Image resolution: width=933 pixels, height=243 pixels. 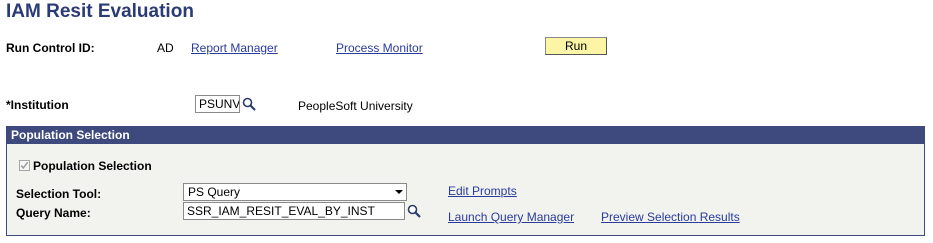 What do you see at coordinates (482, 191) in the screenshot?
I see `edit-prompts-link: Edit Prompts` at bounding box center [482, 191].